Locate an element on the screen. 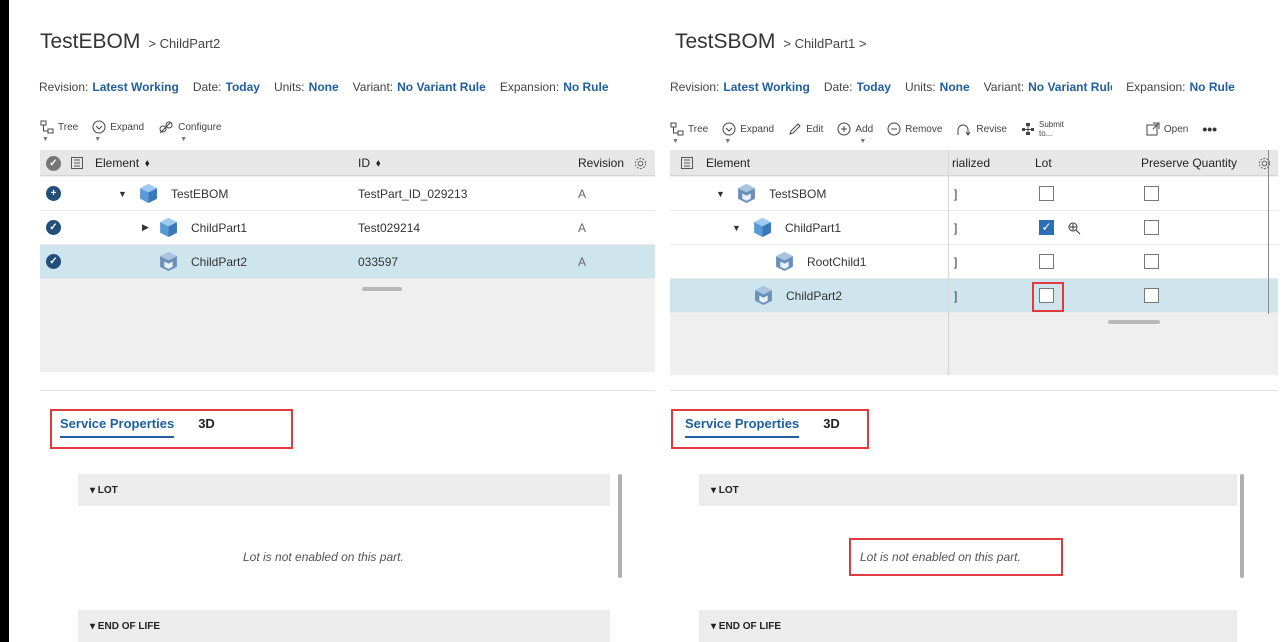  table-toolbar: Tree ▼ Expand ▼ Configure ▼ is located at coordinates (137, 131).